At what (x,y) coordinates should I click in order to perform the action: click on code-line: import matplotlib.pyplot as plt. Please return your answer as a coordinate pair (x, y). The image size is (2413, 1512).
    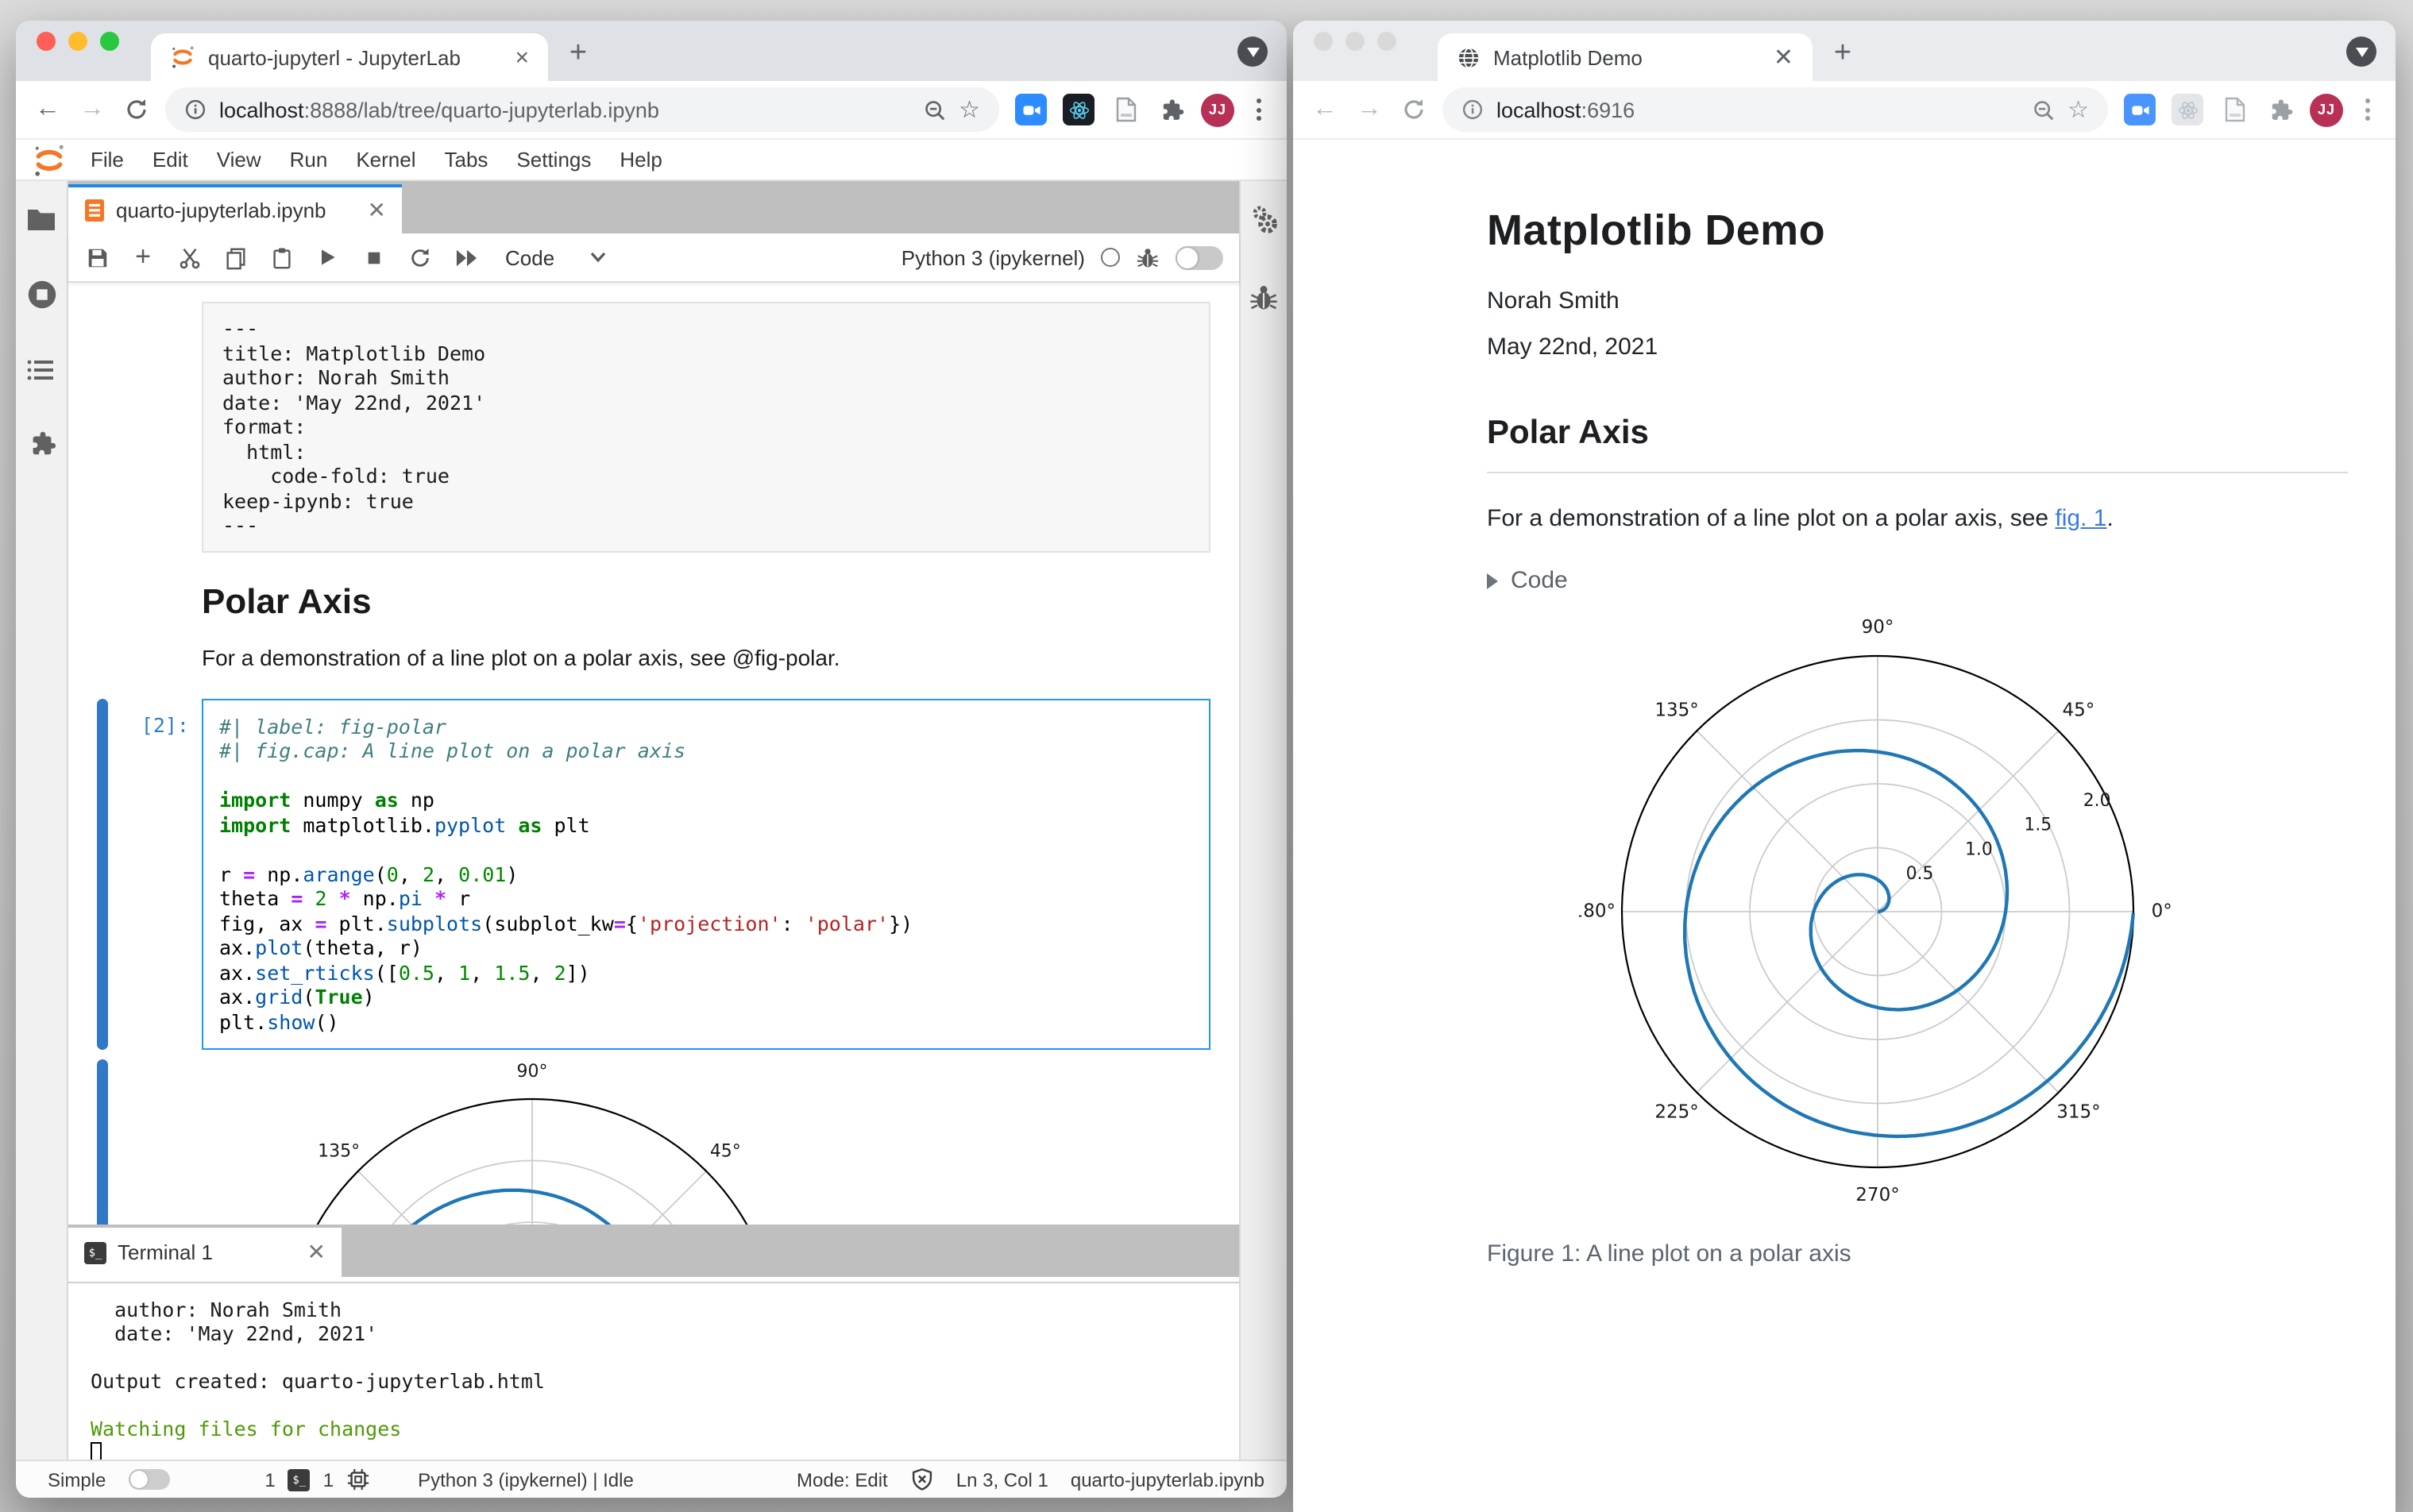
    Looking at the image, I should click on (404, 824).